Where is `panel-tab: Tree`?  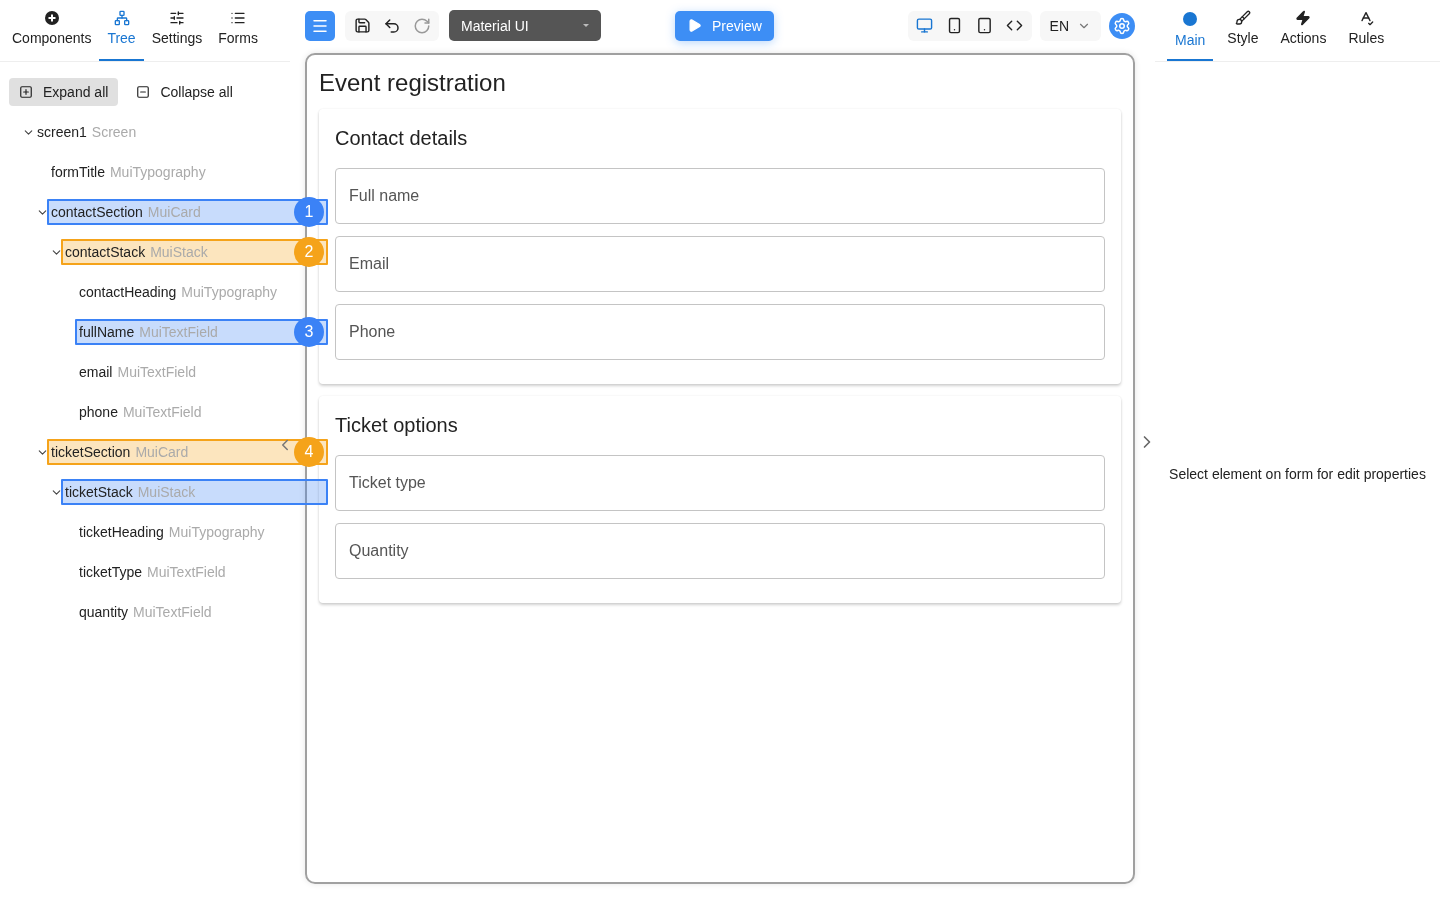
panel-tab: Tree is located at coordinates (121, 30).